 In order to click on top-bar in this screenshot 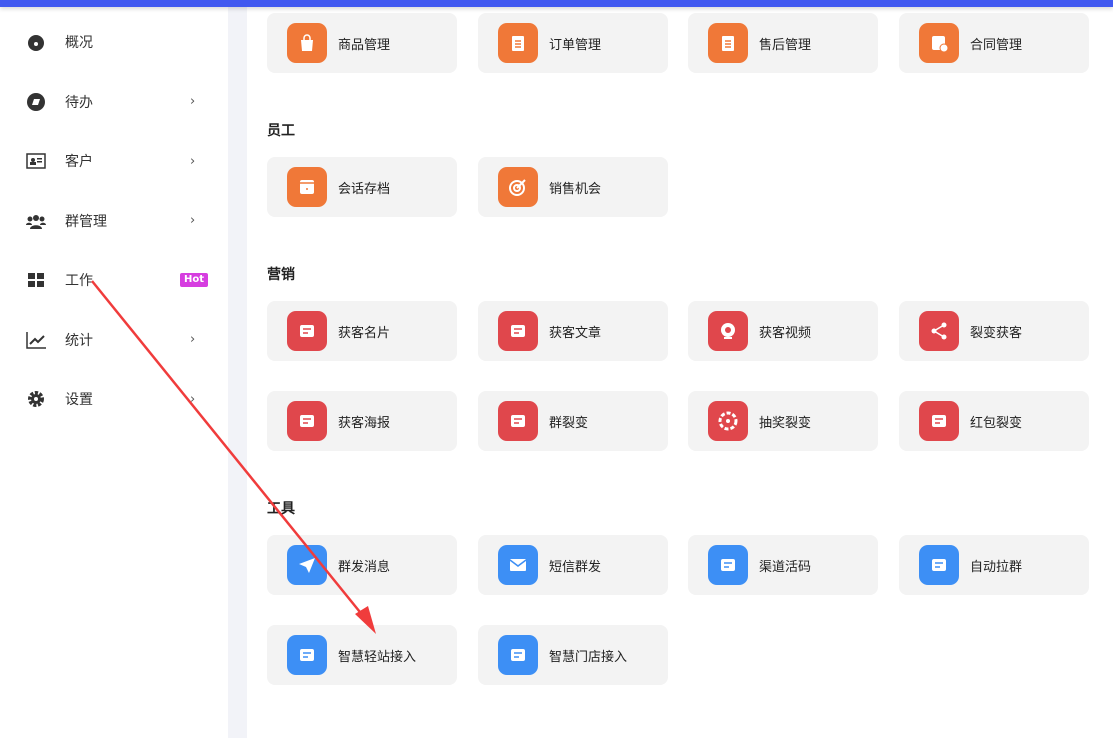, I will do `click(556, 3)`.